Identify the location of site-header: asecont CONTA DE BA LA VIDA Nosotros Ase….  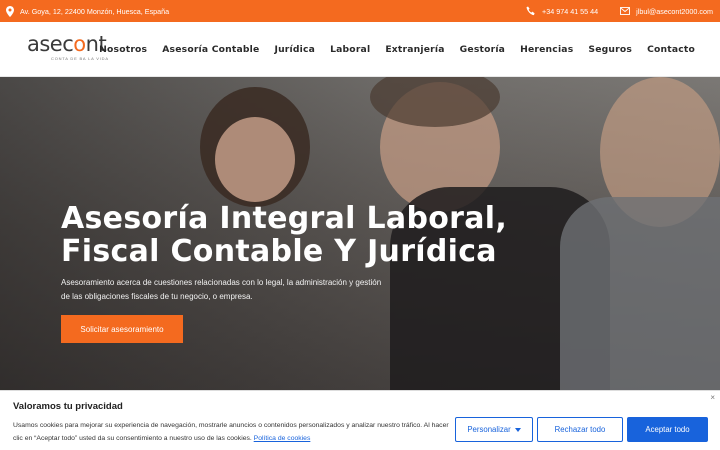
(360, 49).